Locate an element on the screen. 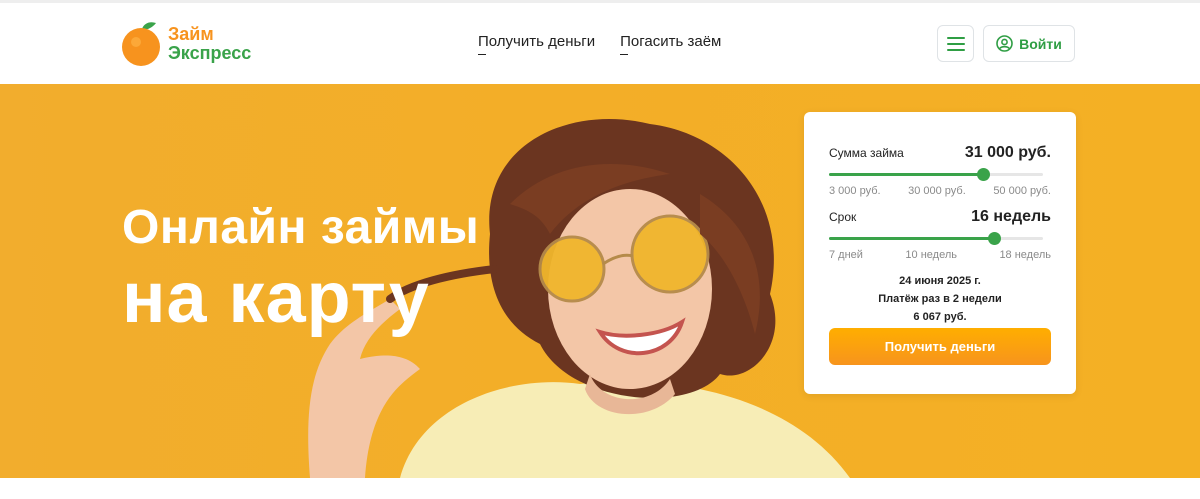 This screenshot has height=499, width=1200. hamburger-icon is located at coordinates (955, 43).